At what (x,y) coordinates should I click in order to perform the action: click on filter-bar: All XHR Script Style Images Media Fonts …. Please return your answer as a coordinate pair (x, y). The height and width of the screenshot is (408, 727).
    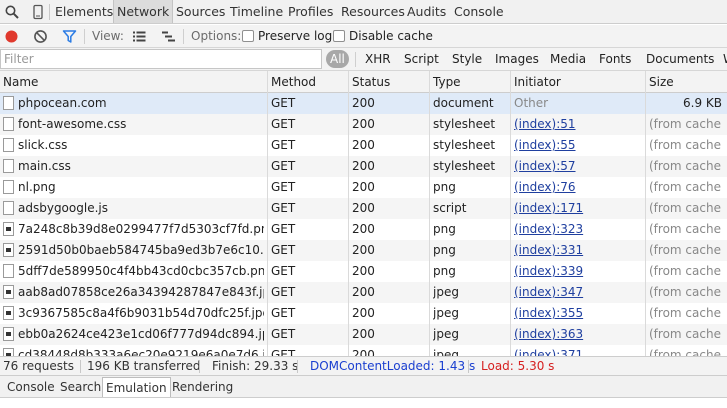
    Looking at the image, I should click on (363, 59).